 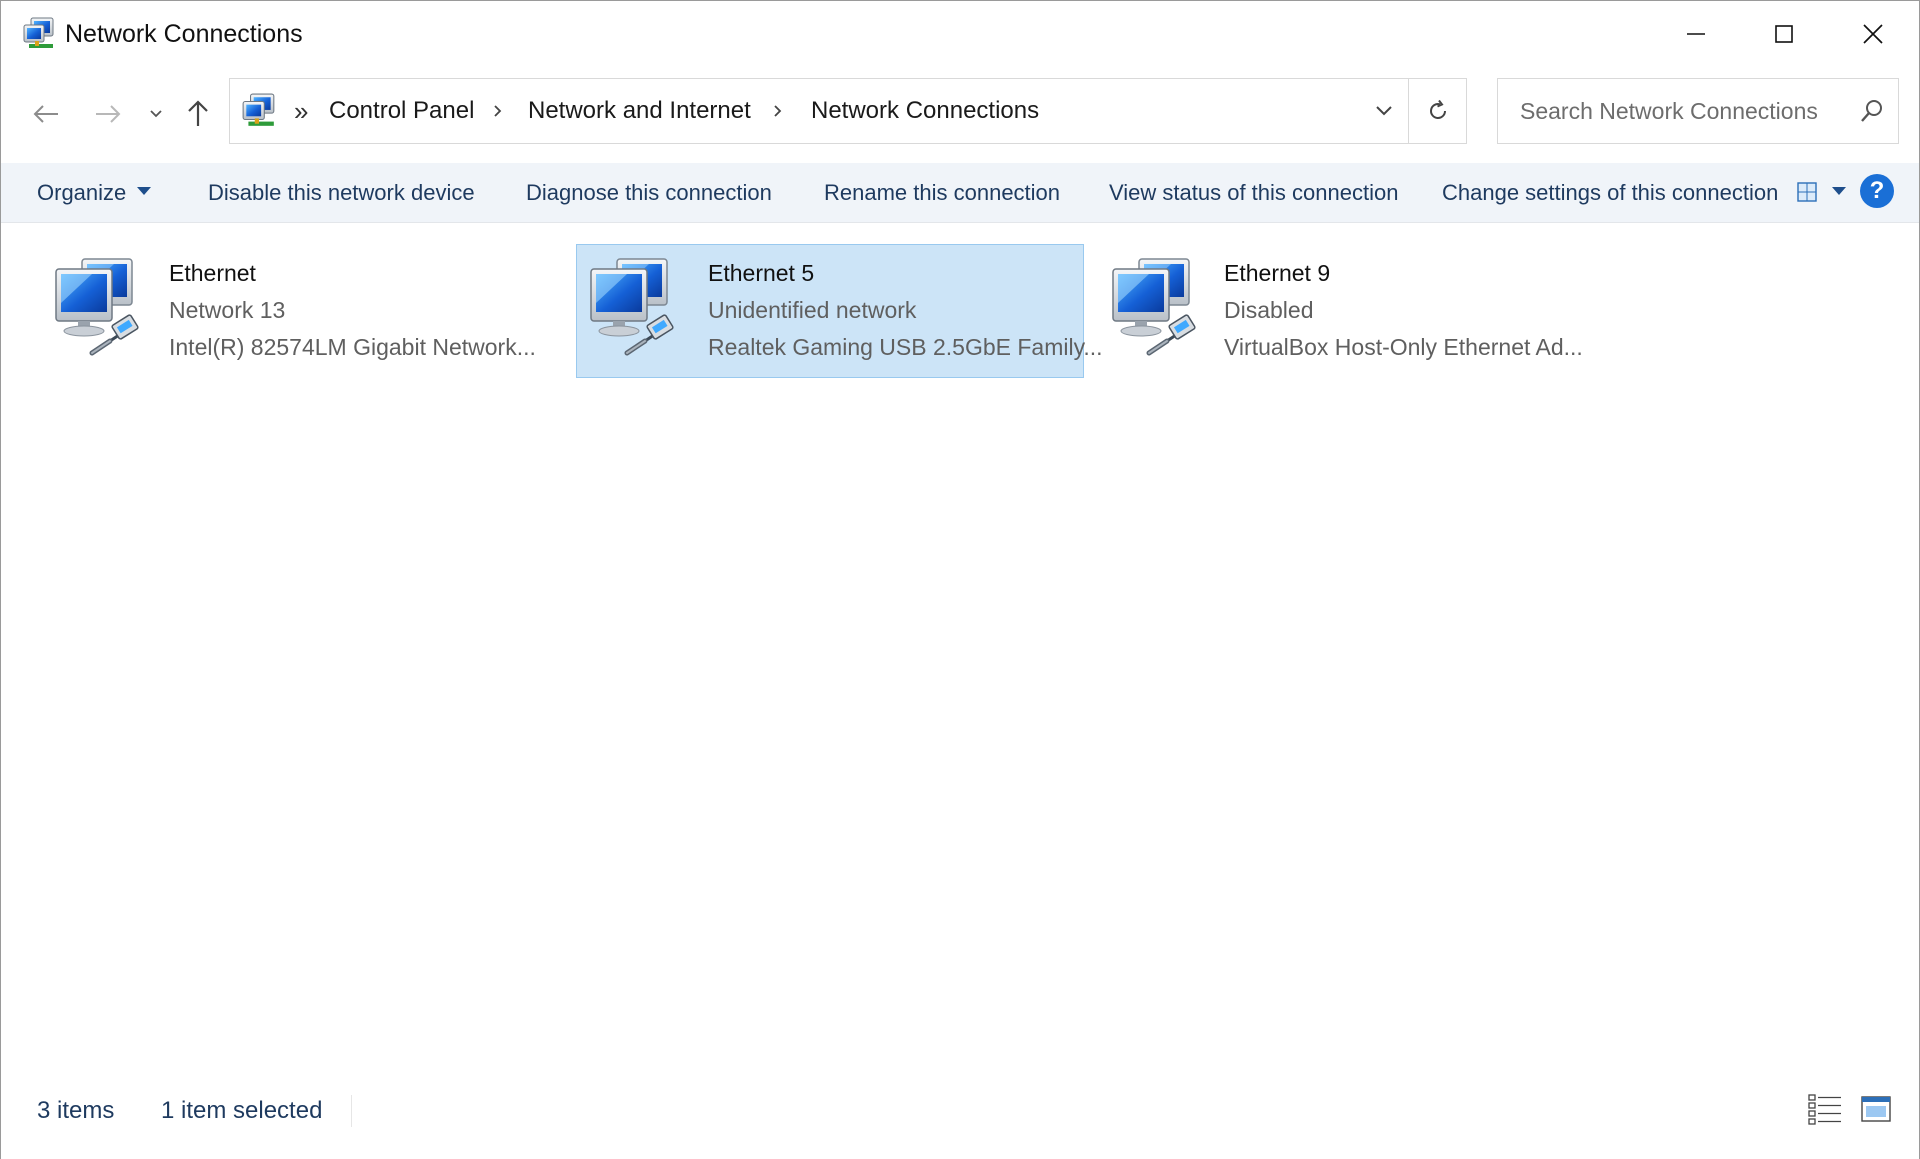 What do you see at coordinates (1872, 111) in the screenshot?
I see `search-icon` at bounding box center [1872, 111].